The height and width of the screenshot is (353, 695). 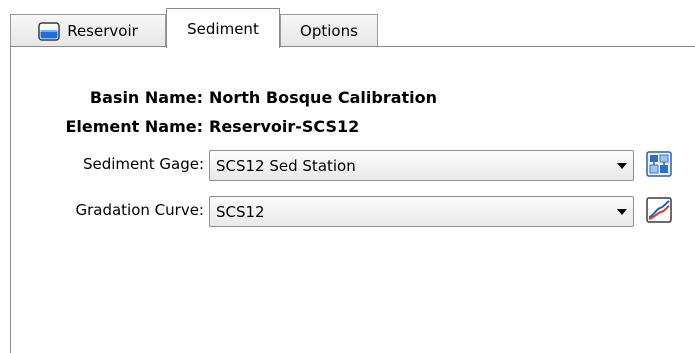 What do you see at coordinates (139, 210) in the screenshot?
I see `gradation-curve-label: Gradation Curve:` at bounding box center [139, 210].